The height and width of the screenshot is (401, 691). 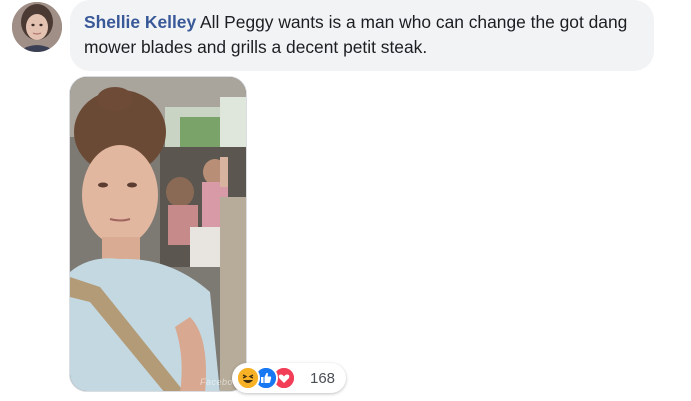 I want to click on avatar-image, so click(x=37, y=27).